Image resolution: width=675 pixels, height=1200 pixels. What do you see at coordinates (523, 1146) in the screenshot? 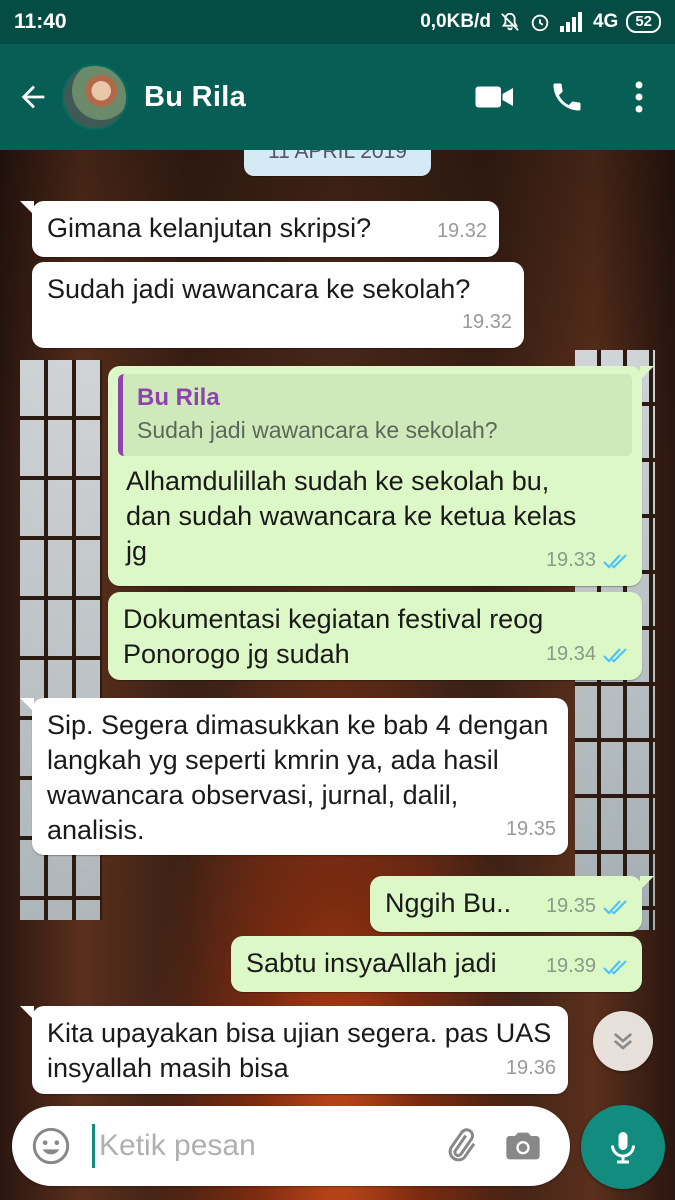
I see `camera-icon` at bounding box center [523, 1146].